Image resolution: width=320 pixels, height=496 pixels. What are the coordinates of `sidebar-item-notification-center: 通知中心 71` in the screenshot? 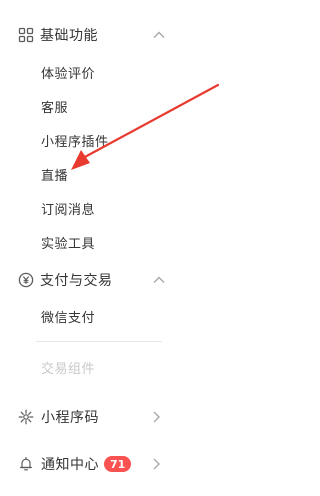 It's located at (157, 464).